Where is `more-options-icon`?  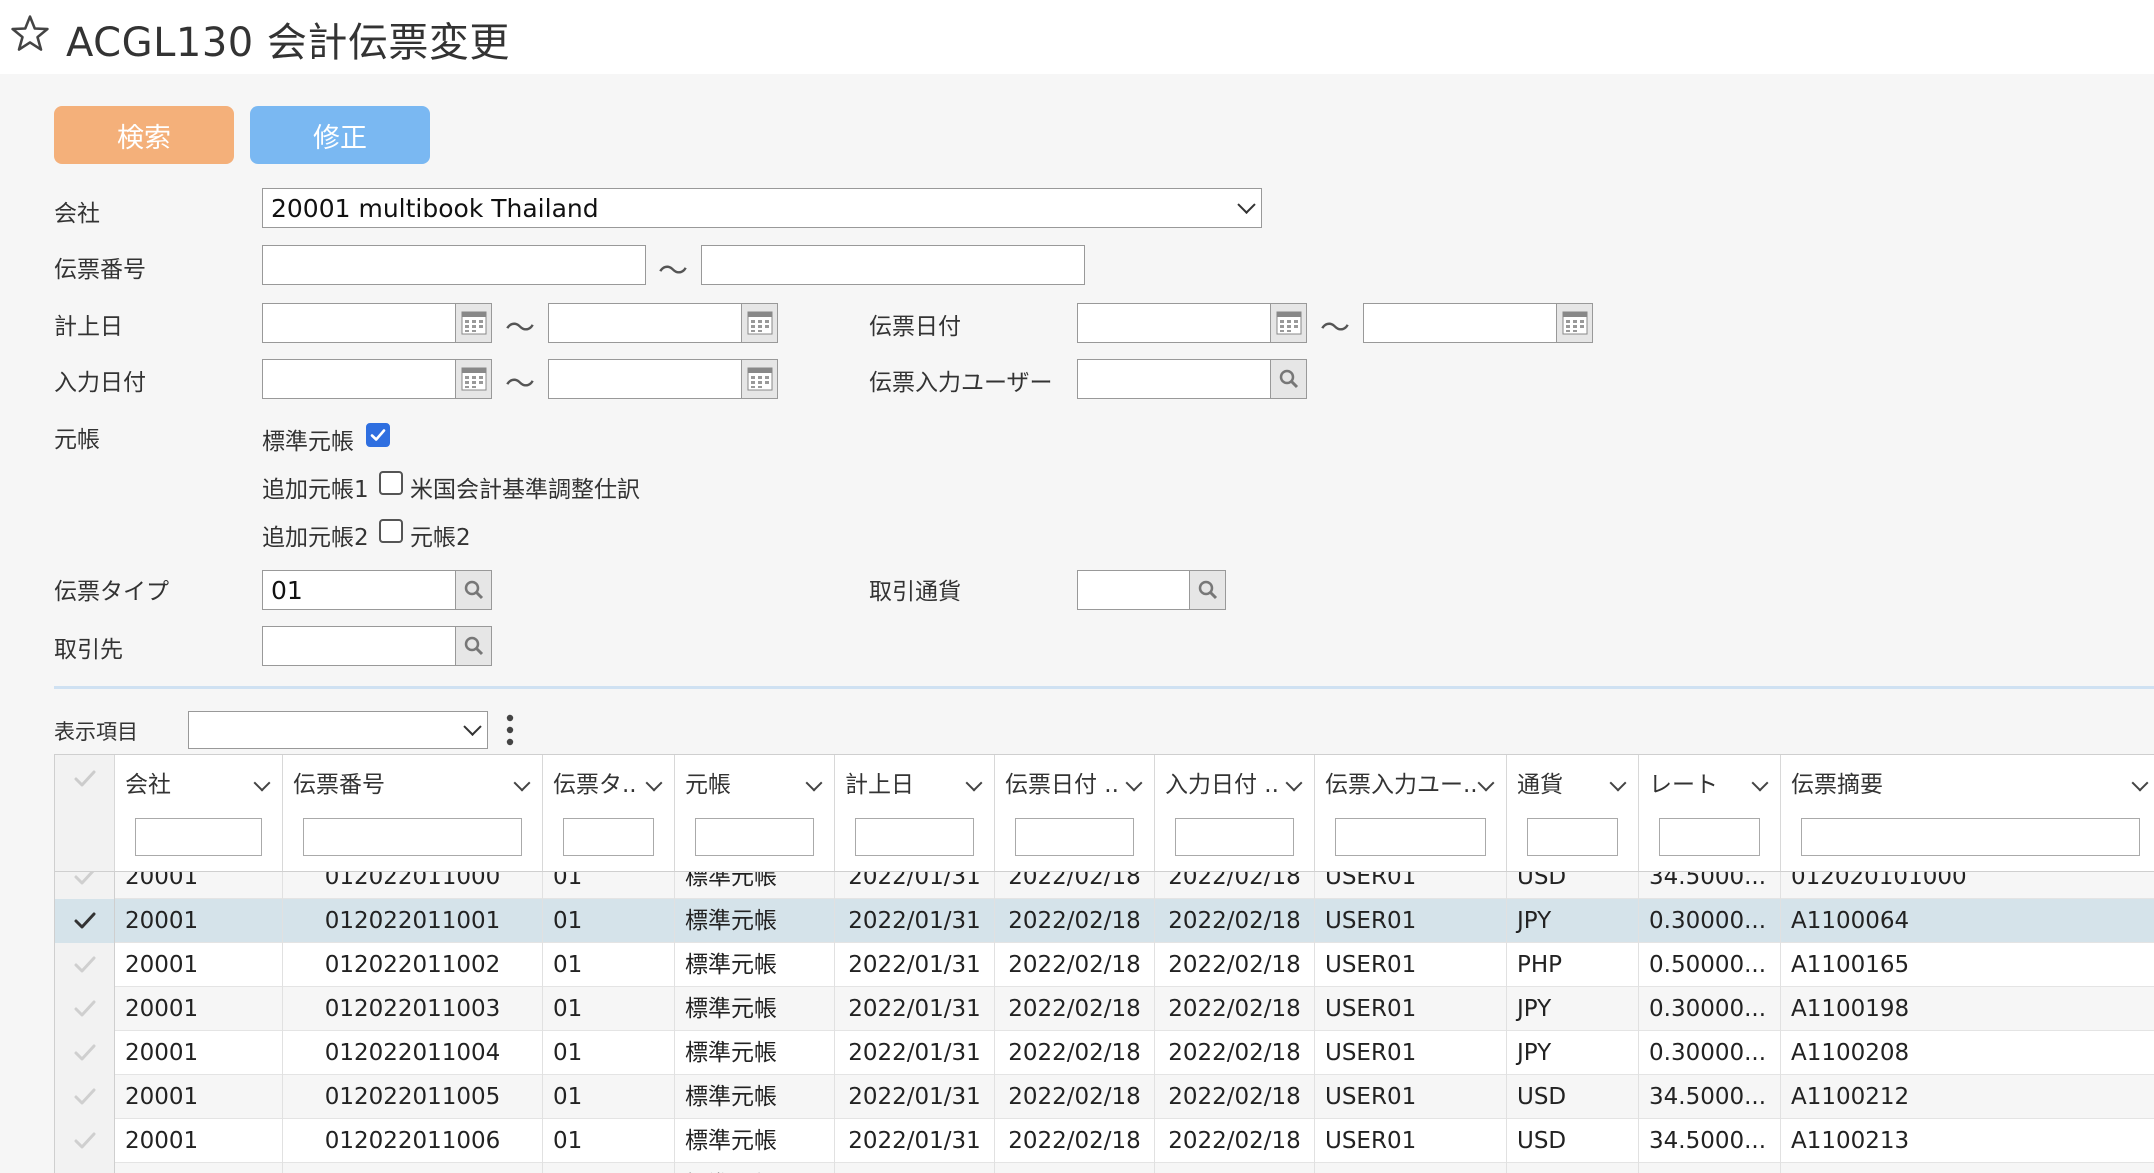 more-options-icon is located at coordinates (510, 730).